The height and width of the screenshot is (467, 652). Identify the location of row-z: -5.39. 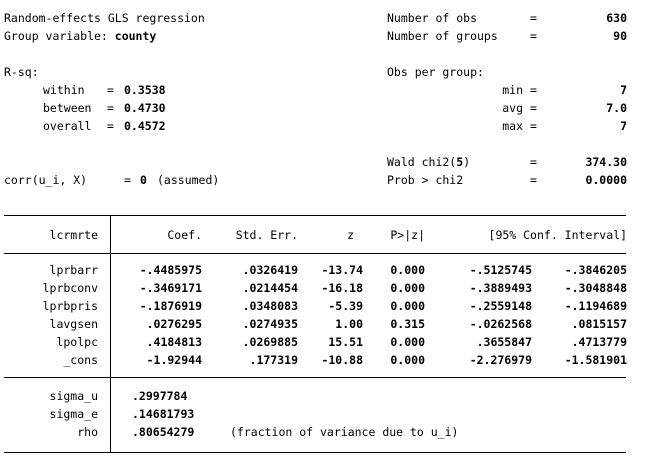
(345, 306).